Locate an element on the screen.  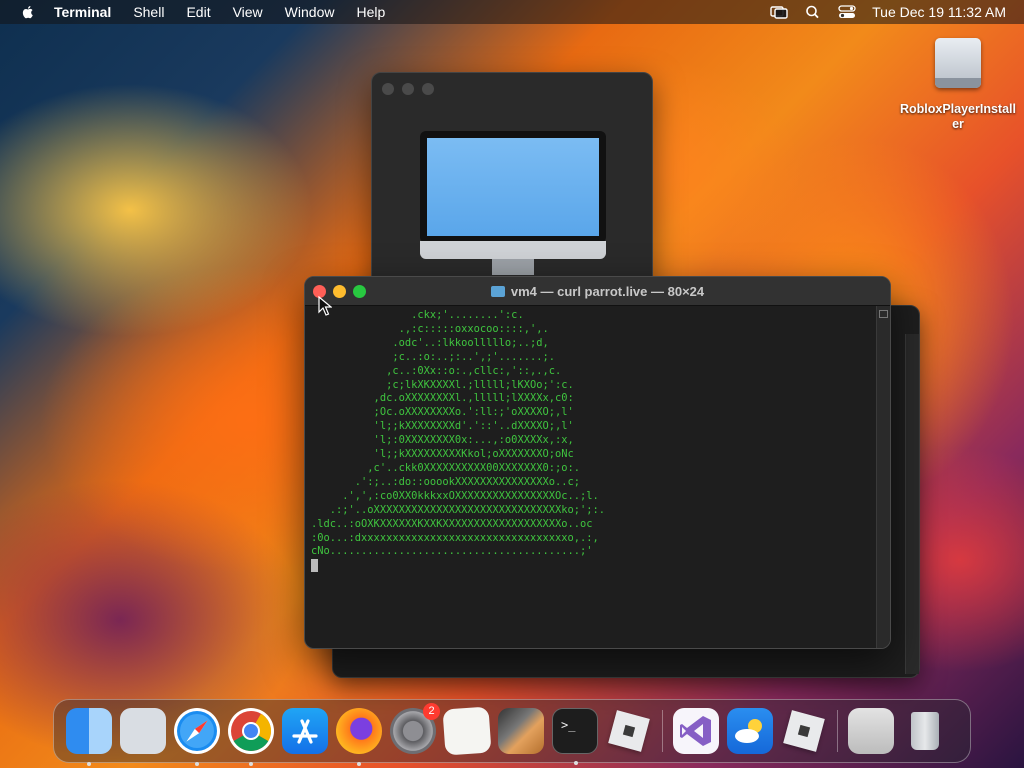
dock-launchpad-icon is located at coordinates (143, 731).